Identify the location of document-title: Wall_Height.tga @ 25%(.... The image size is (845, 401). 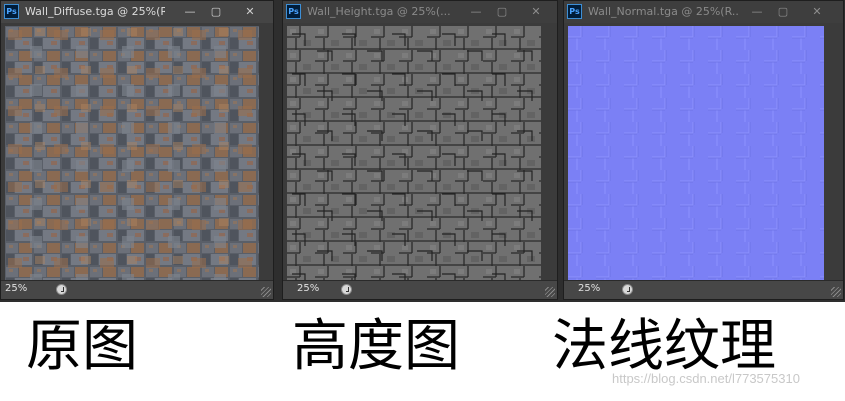
(379, 11).